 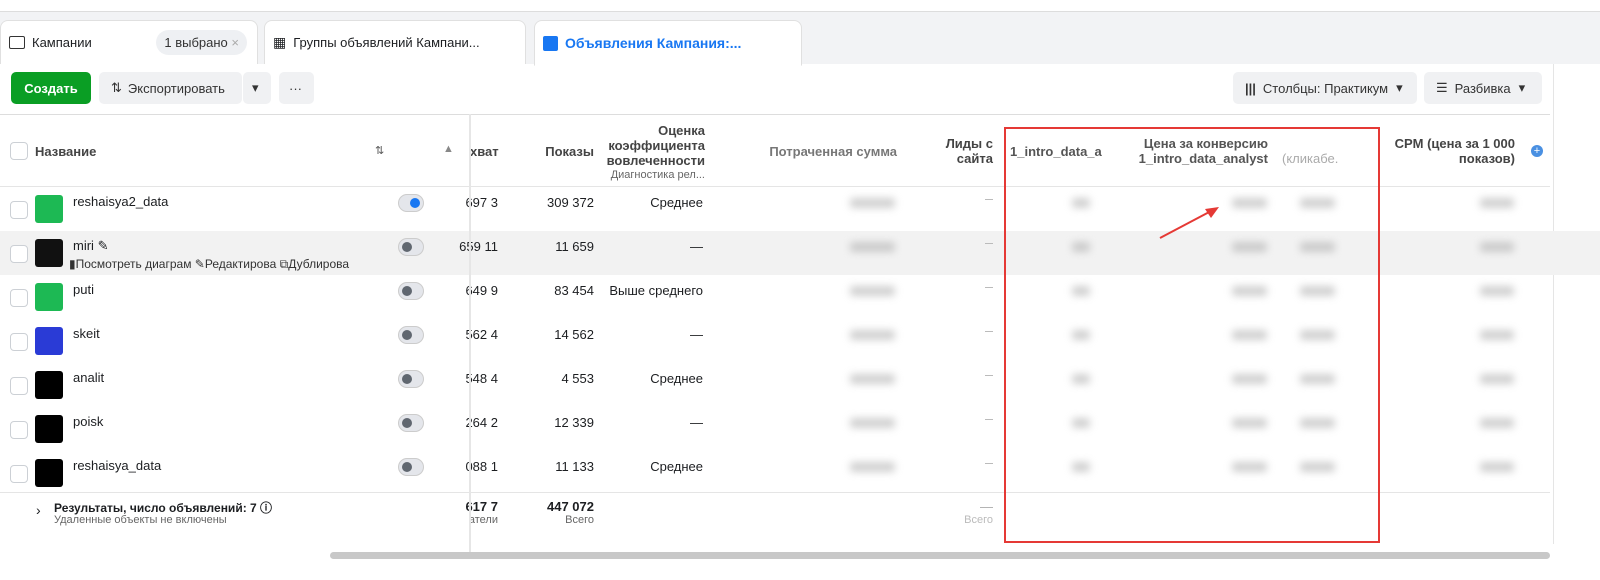 What do you see at coordinates (201, 42) in the screenshot?
I see `selected-badge: 1 выбрано ×` at bounding box center [201, 42].